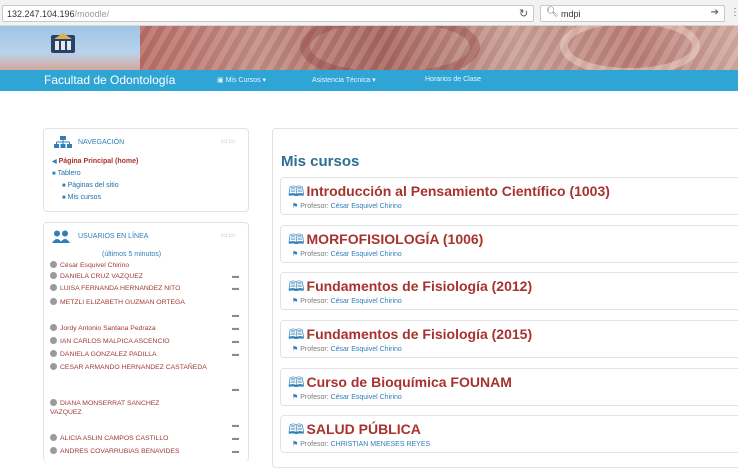 The image size is (738, 468). Describe the element at coordinates (101, 142) in the screenshot. I see `navigation-title: NAVEGACIÓN` at that location.